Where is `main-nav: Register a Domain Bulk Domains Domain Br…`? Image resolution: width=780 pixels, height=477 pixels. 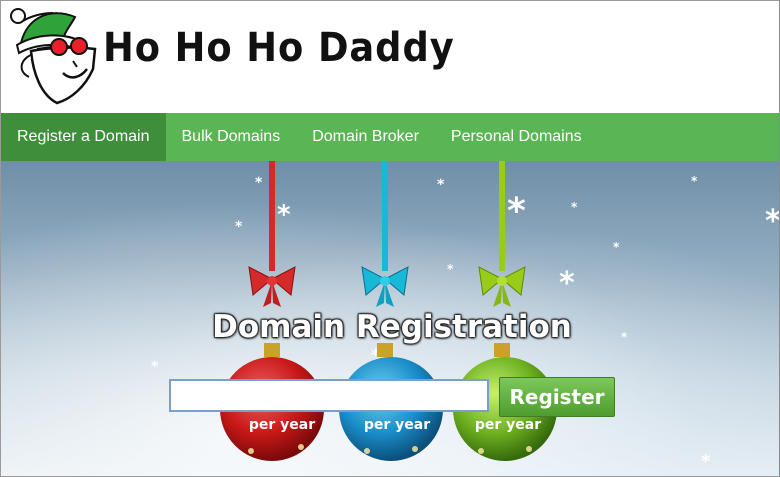 main-nav: Register a Domain Bulk Domains Domain Br… is located at coordinates (390, 137).